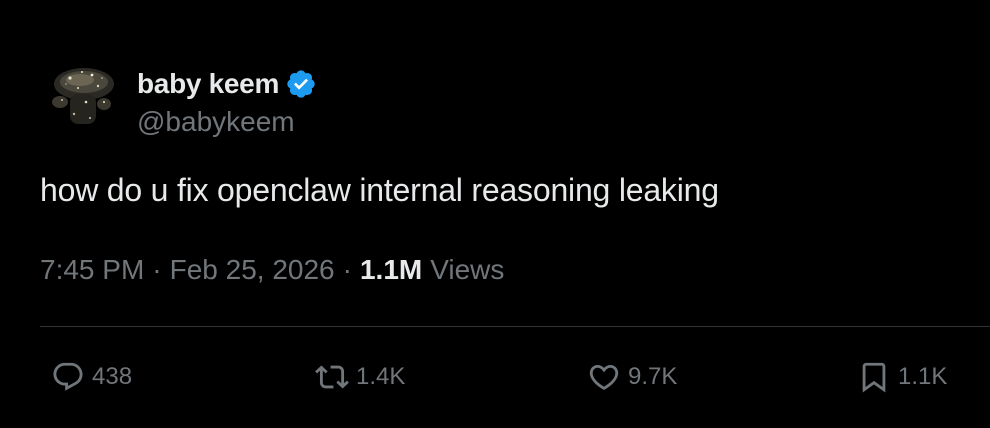 This screenshot has height=428, width=990. What do you see at coordinates (874, 377) in the screenshot?
I see `bookmark-icon` at bounding box center [874, 377].